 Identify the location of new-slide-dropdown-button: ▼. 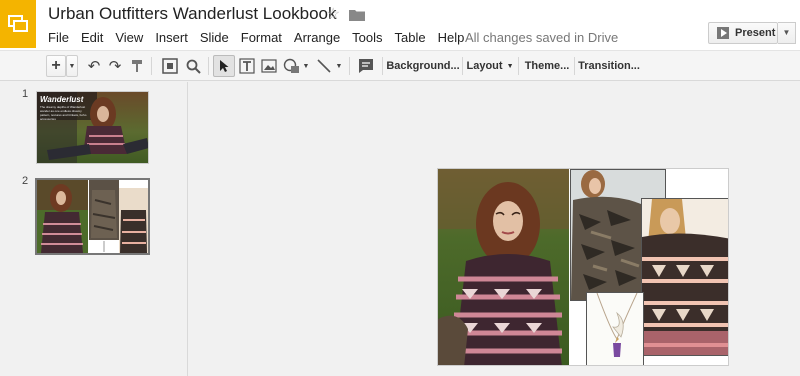
(72, 66).